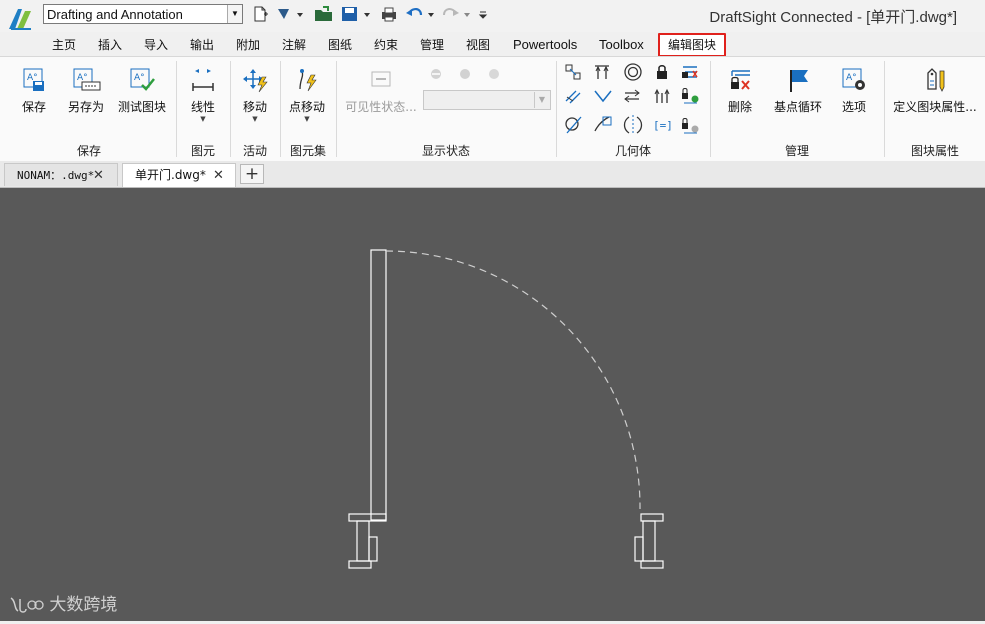  Describe the element at coordinates (203, 80) in the screenshot. I see `linear-dimension-icon` at that location.